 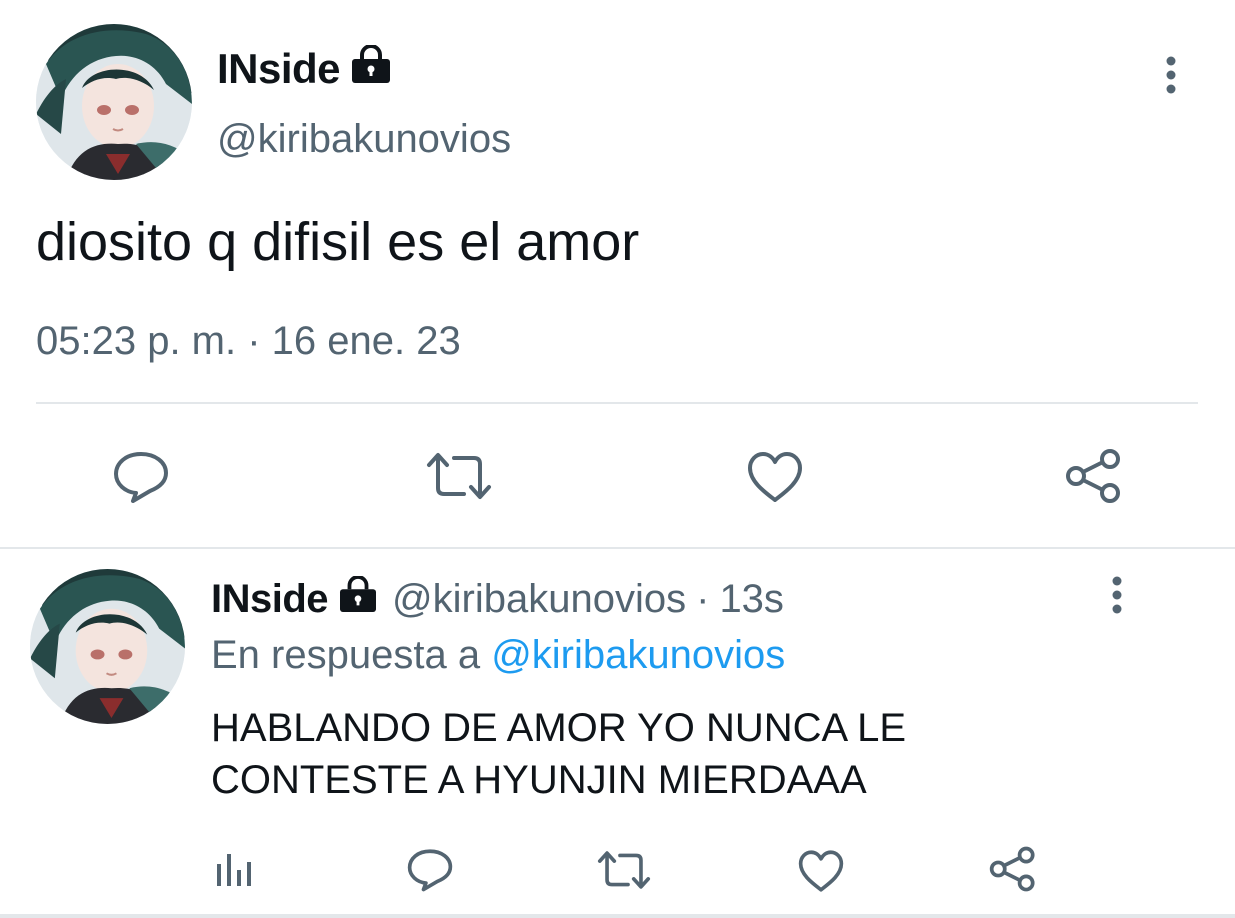 I want to click on analytics-icon, so click(x=235, y=870).